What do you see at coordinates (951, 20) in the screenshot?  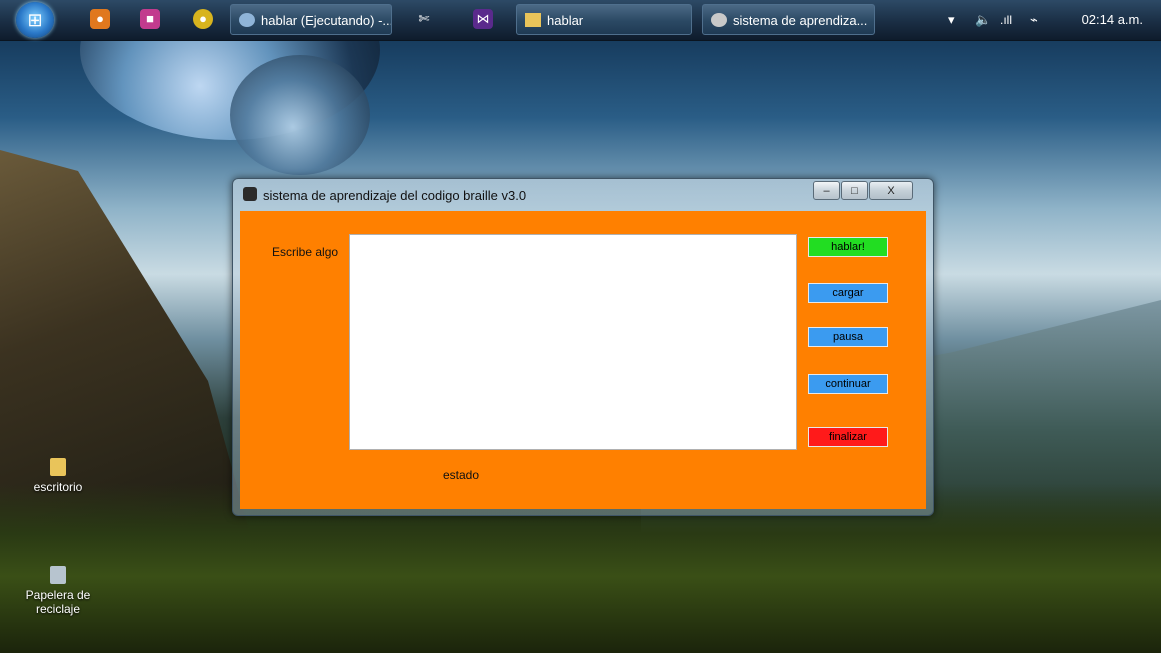 I see `tray-expand-icon: ▾` at bounding box center [951, 20].